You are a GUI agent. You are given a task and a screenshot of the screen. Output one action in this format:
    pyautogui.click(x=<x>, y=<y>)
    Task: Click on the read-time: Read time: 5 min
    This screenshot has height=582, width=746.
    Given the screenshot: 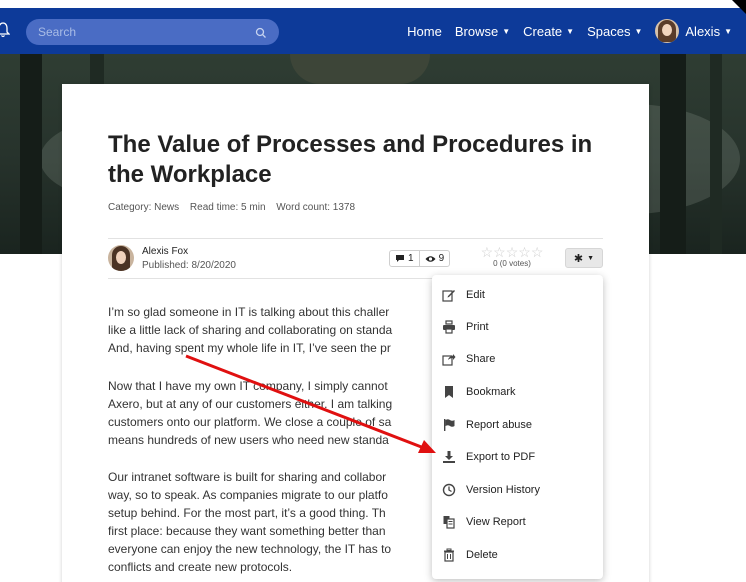 What is the action you would take?
    pyautogui.click(x=227, y=207)
    